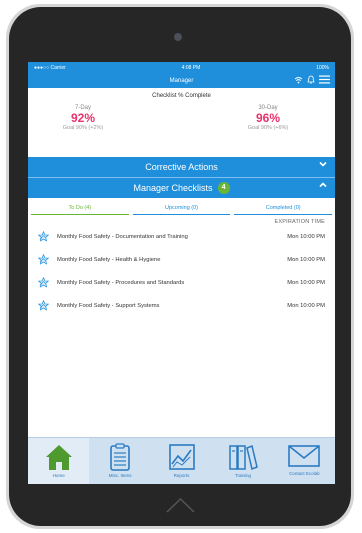 The height and width of the screenshot is (533, 362). I want to click on corrective-actions-label: Corrective Actions, so click(181, 167).